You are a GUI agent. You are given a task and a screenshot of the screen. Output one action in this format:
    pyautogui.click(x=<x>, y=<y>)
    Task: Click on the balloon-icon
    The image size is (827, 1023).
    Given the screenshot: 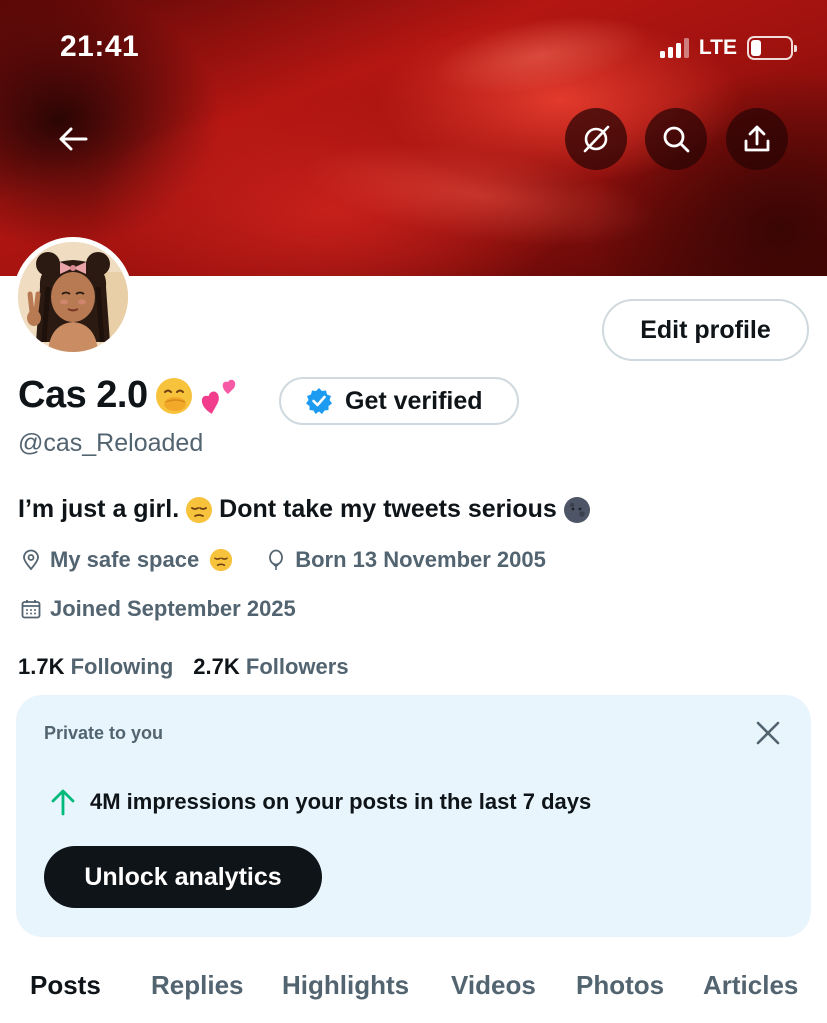 What is the action you would take?
    pyautogui.click(x=276, y=559)
    